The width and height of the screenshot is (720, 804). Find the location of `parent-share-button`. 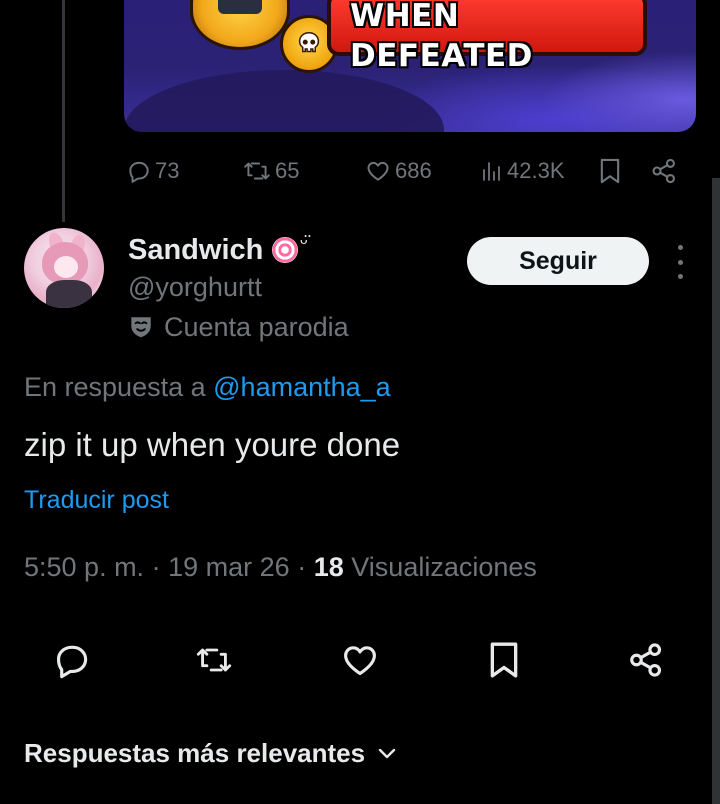

parent-share-button is located at coordinates (664, 171).